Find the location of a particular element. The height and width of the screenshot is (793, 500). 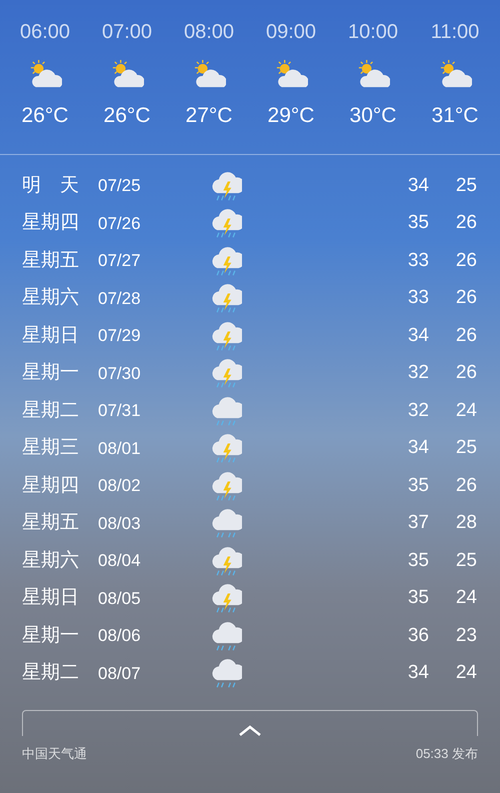

high-temperature: 37 is located at coordinates (417, 523).